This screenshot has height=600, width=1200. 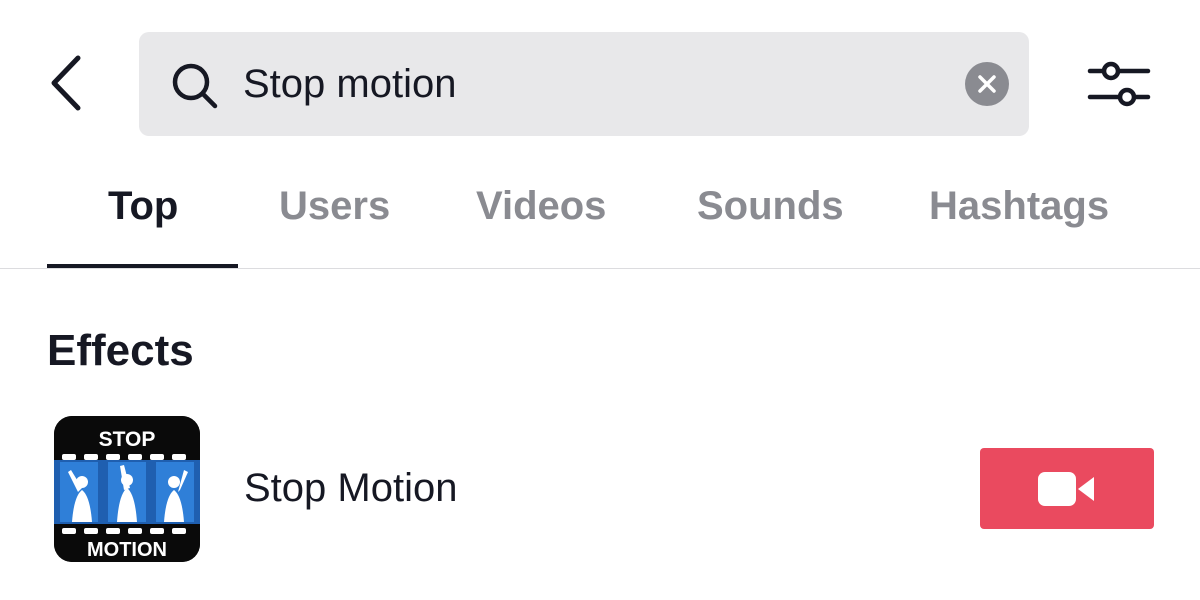 I want to click on effect-name: Stop Motion, so click(x=351, y=488).